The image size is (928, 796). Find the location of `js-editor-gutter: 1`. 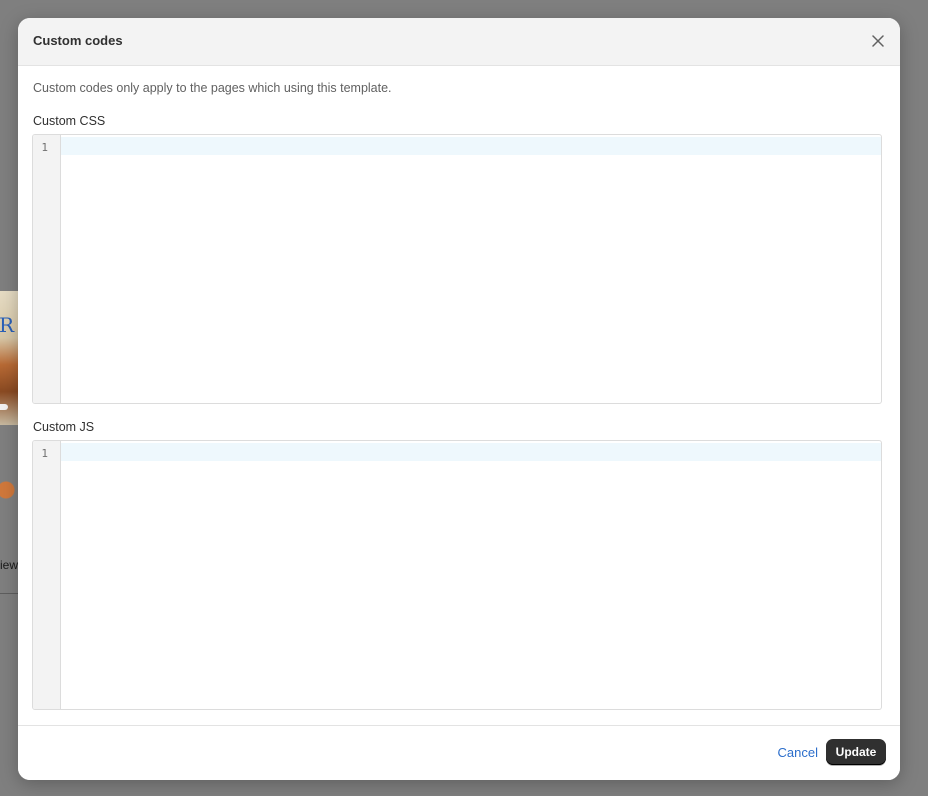

js-editor-gutter: 1 is located at coordinates (47, 575).